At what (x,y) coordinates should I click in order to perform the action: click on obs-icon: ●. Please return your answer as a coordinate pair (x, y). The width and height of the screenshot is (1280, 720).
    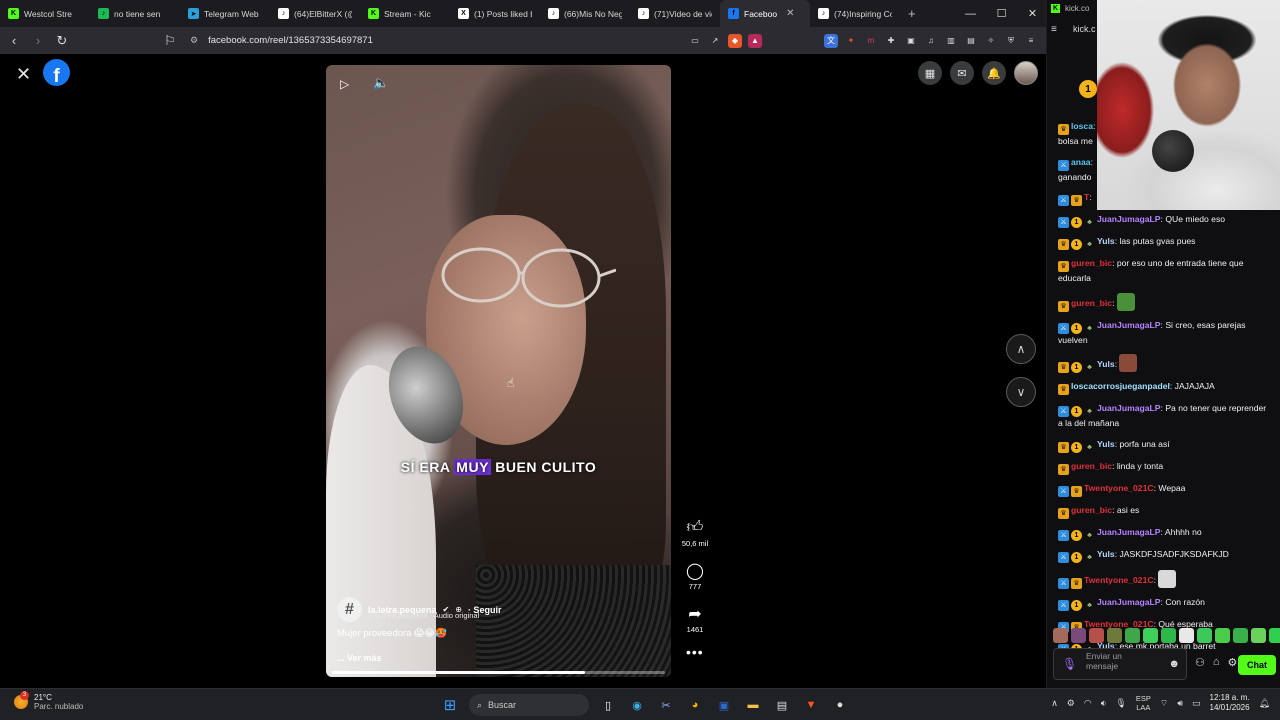
    Looking at the image, I should click on (840, 705).